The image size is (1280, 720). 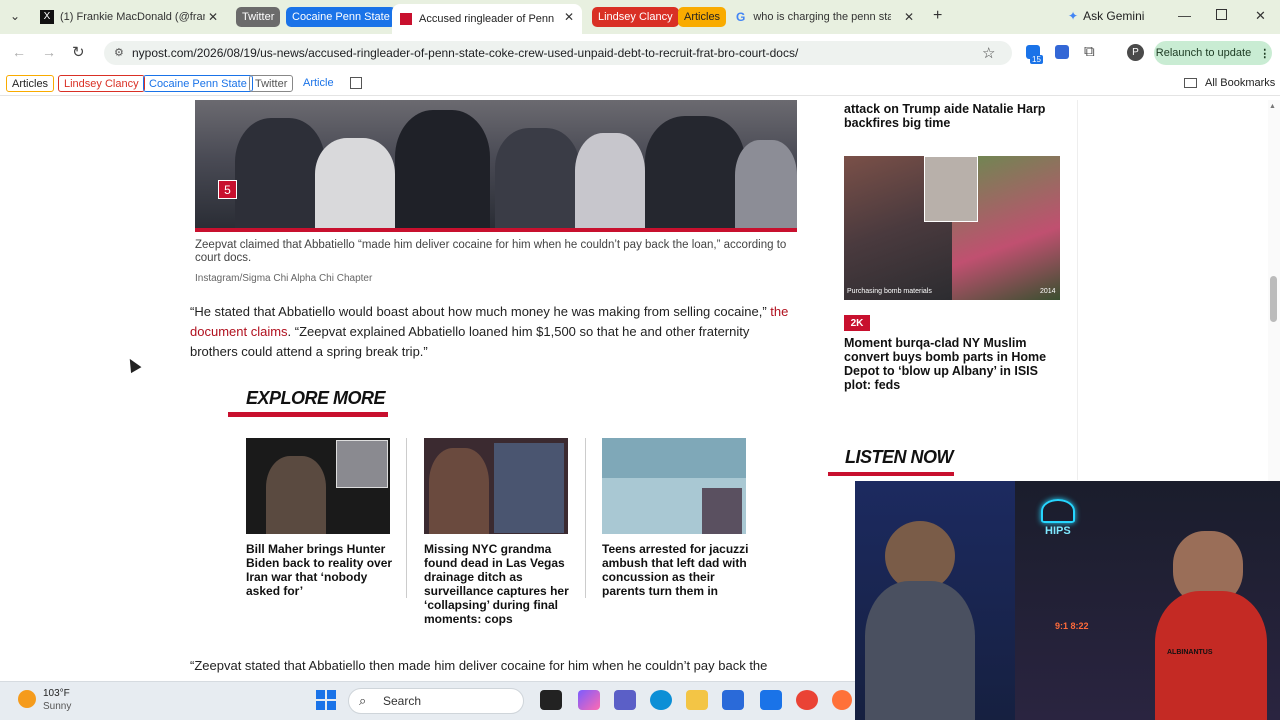 What do you see at coordinates (1135, 52) in the screenshot?
I see `profile-avatar: P` at bounding box center [1135, 52].